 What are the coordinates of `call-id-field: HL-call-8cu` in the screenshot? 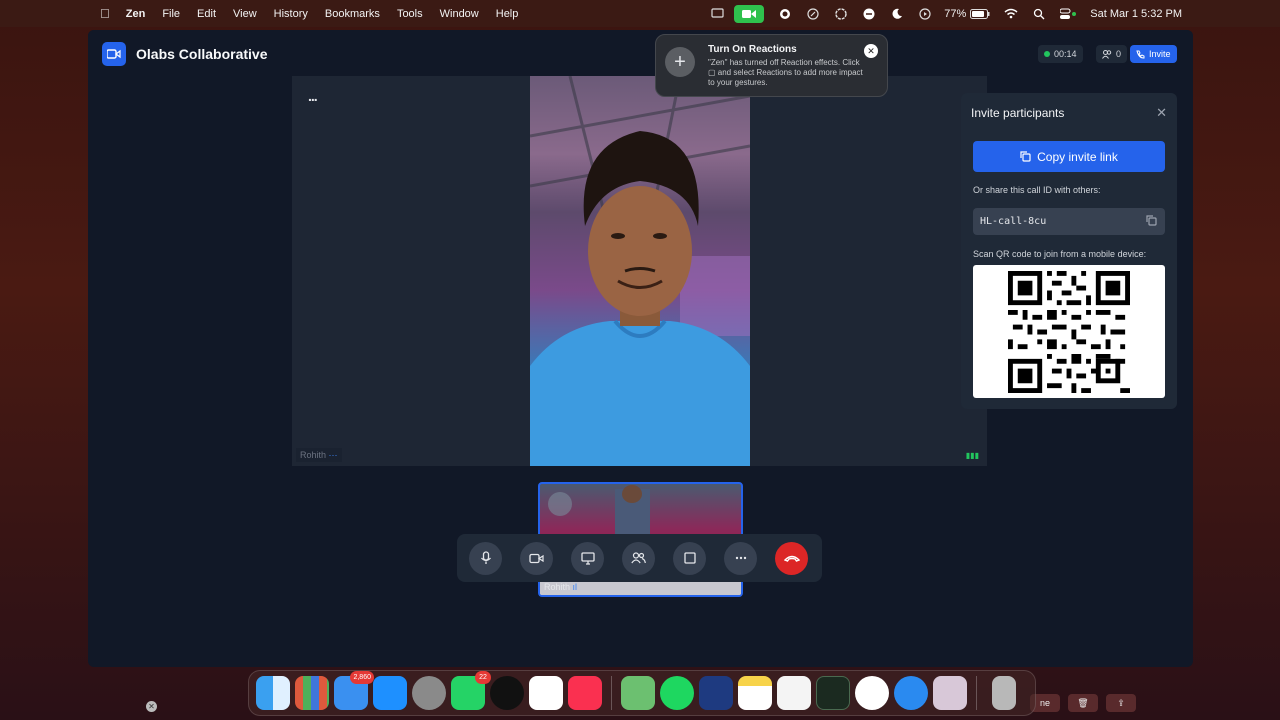 It's located at (1069, 221).